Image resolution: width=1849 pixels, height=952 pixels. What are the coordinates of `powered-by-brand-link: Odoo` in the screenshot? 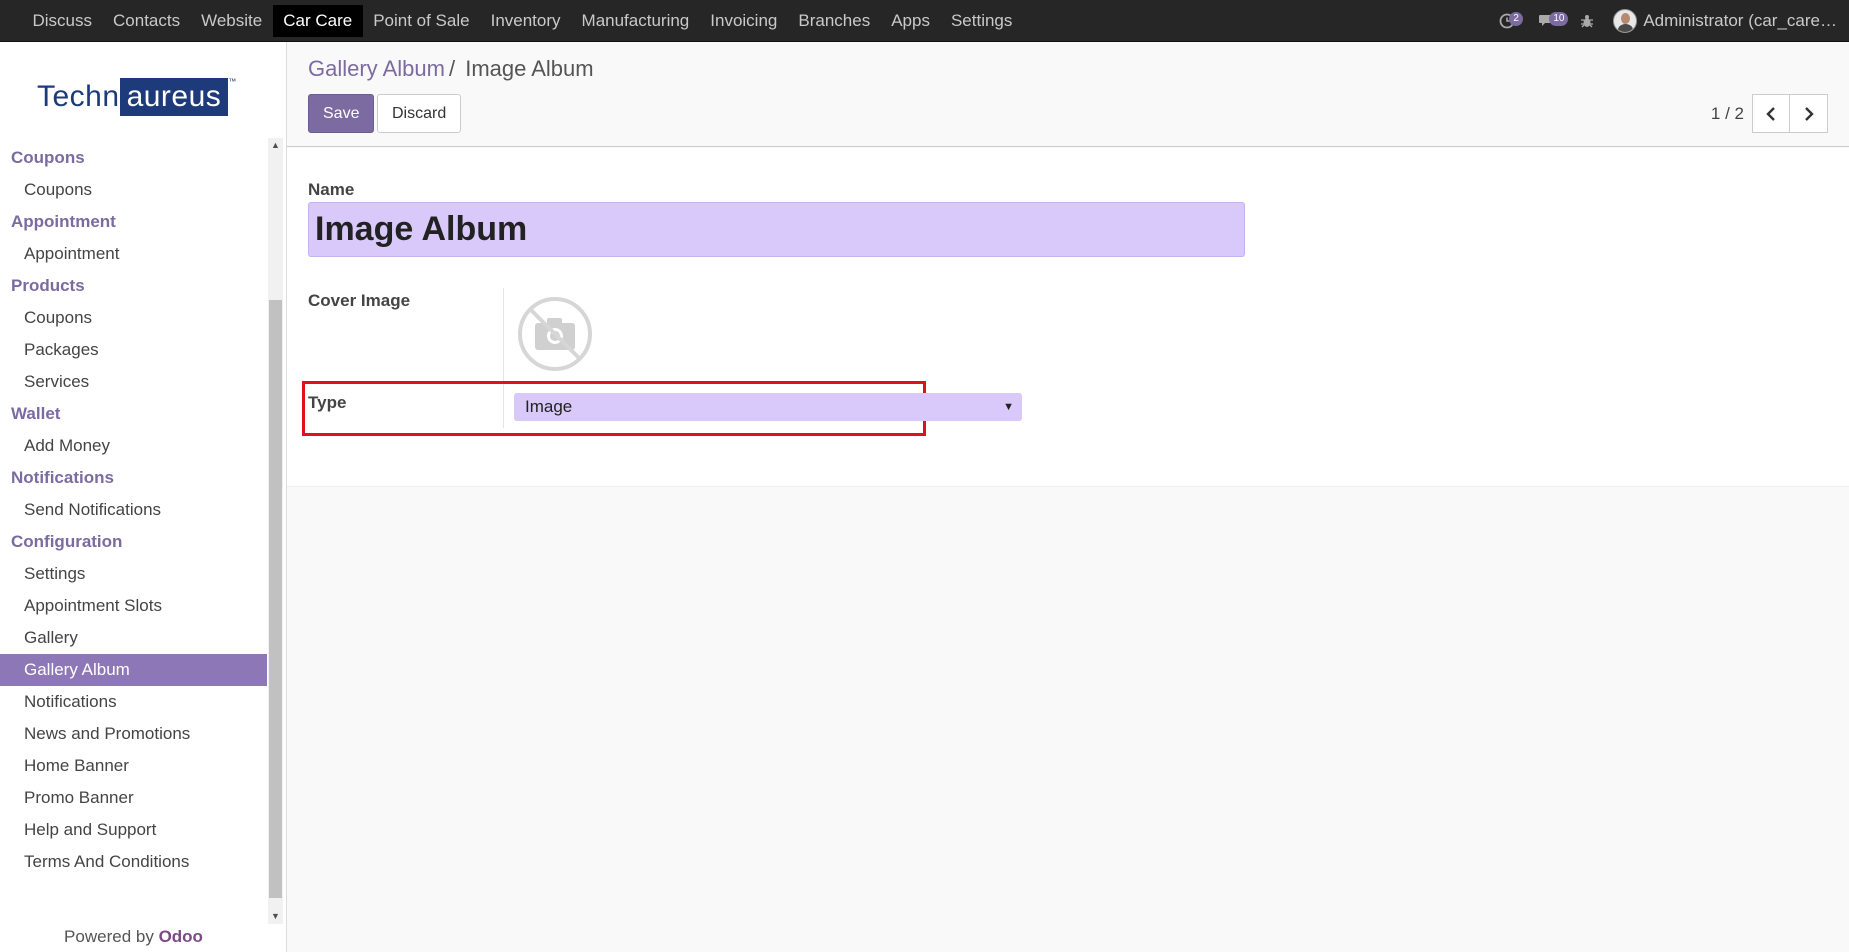 It's located at (181, 936).